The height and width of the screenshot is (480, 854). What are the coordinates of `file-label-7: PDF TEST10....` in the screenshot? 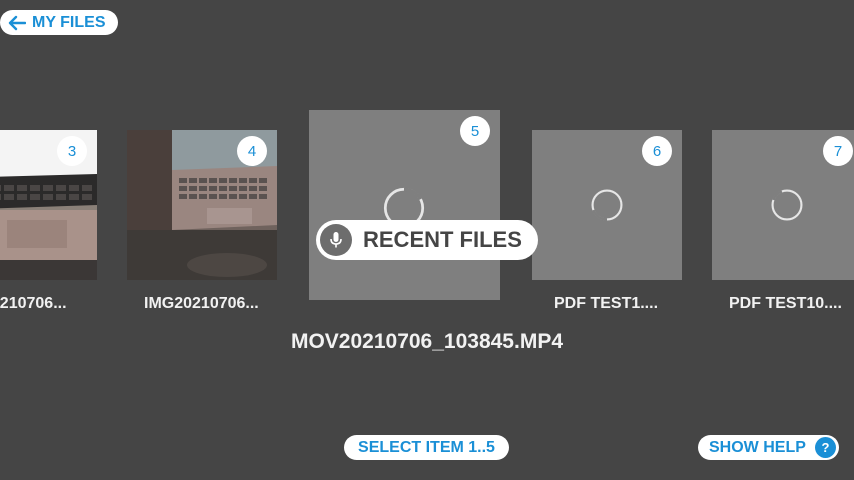 It's located at (785, 303).